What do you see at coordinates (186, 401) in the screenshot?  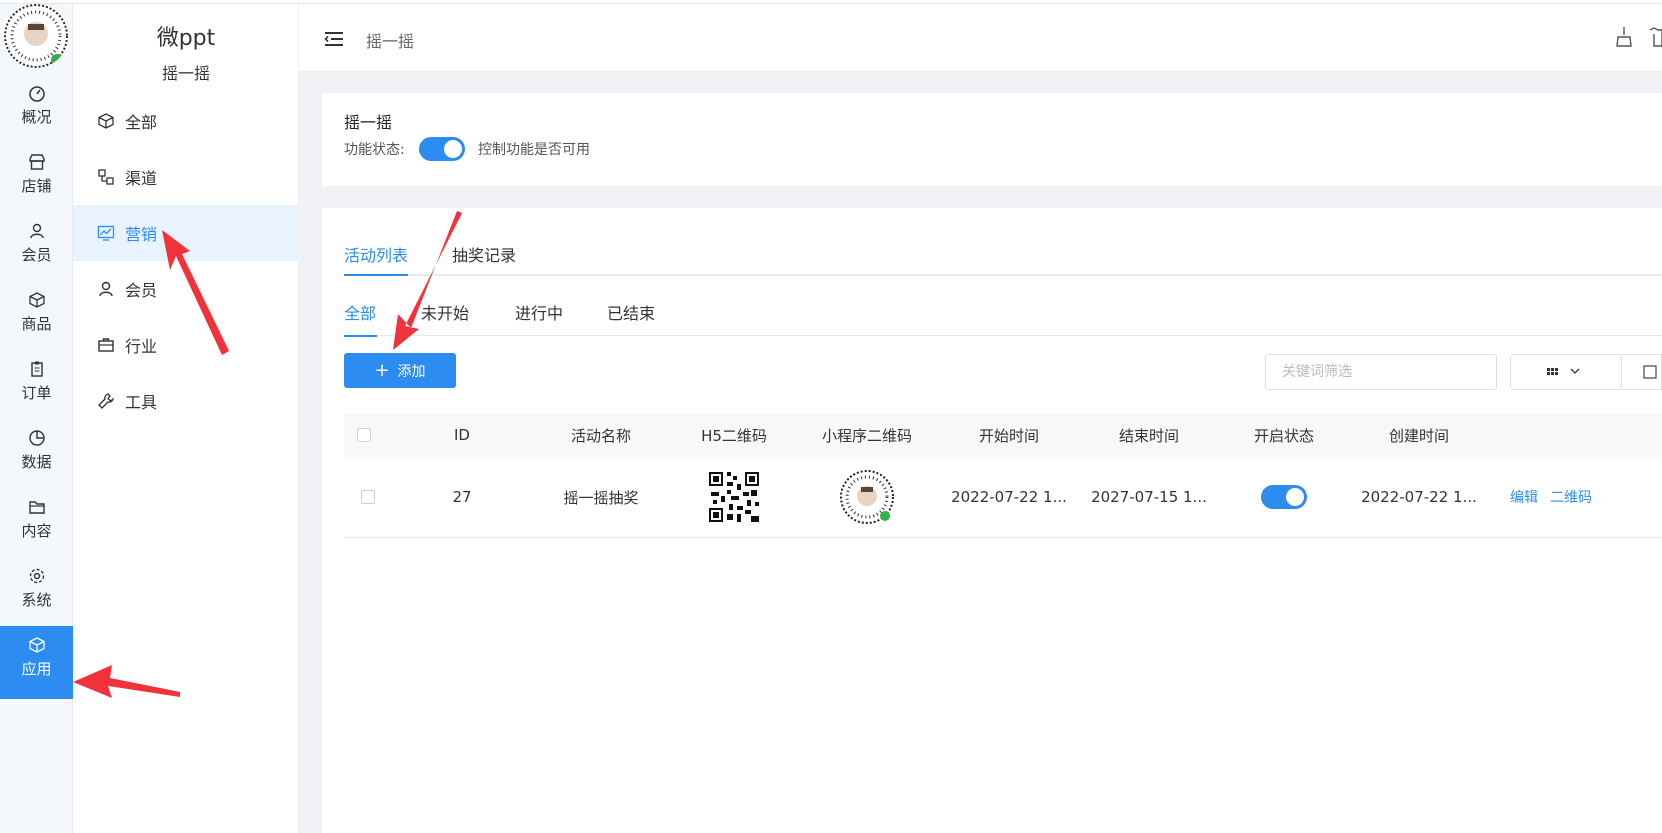 I see `sidebar-item-tools: 工具` at bounding box center [186, 401].